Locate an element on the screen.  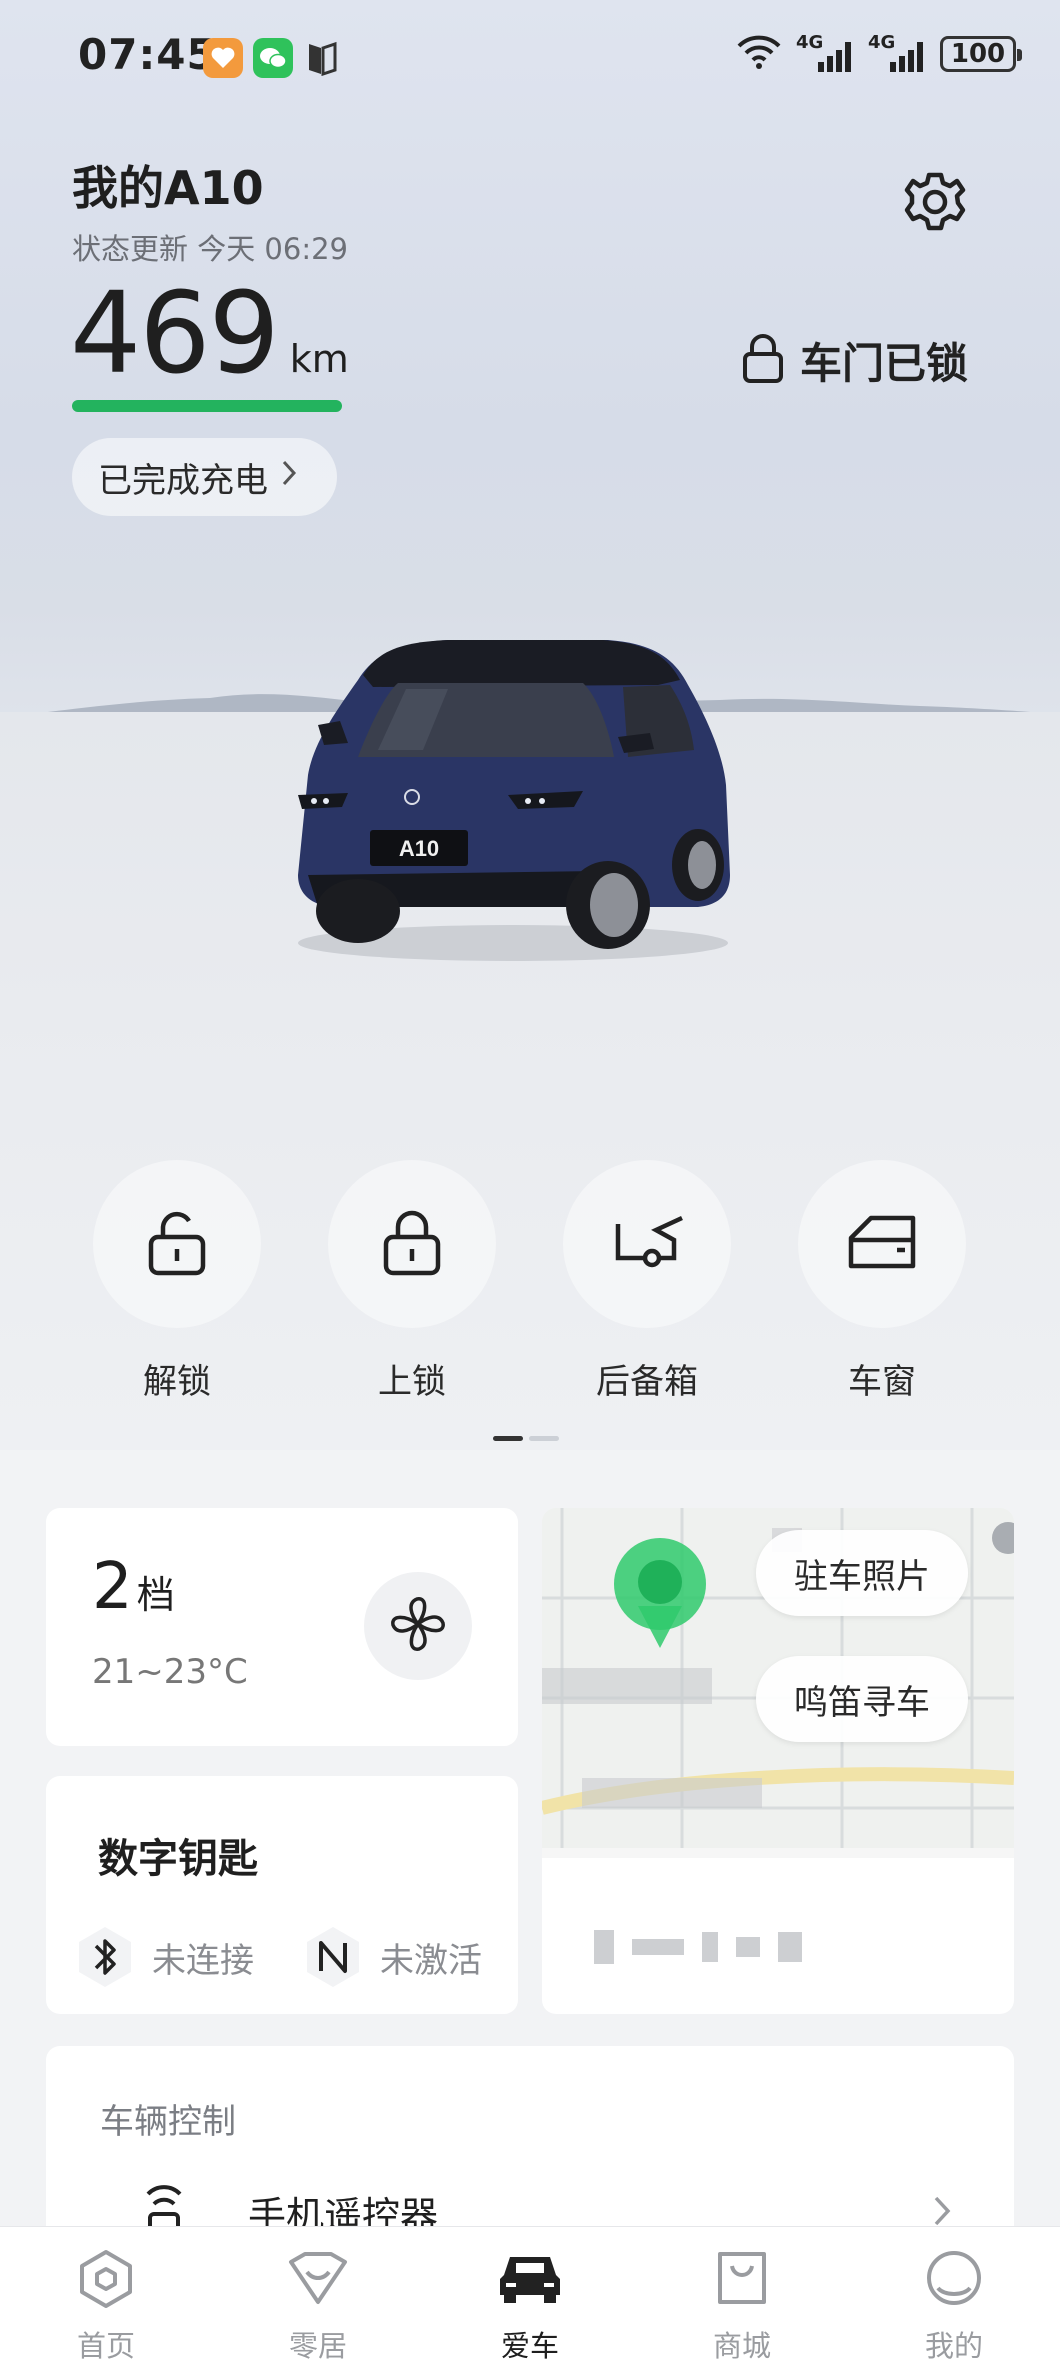
window-icon is located at coordinates (882, 1244).